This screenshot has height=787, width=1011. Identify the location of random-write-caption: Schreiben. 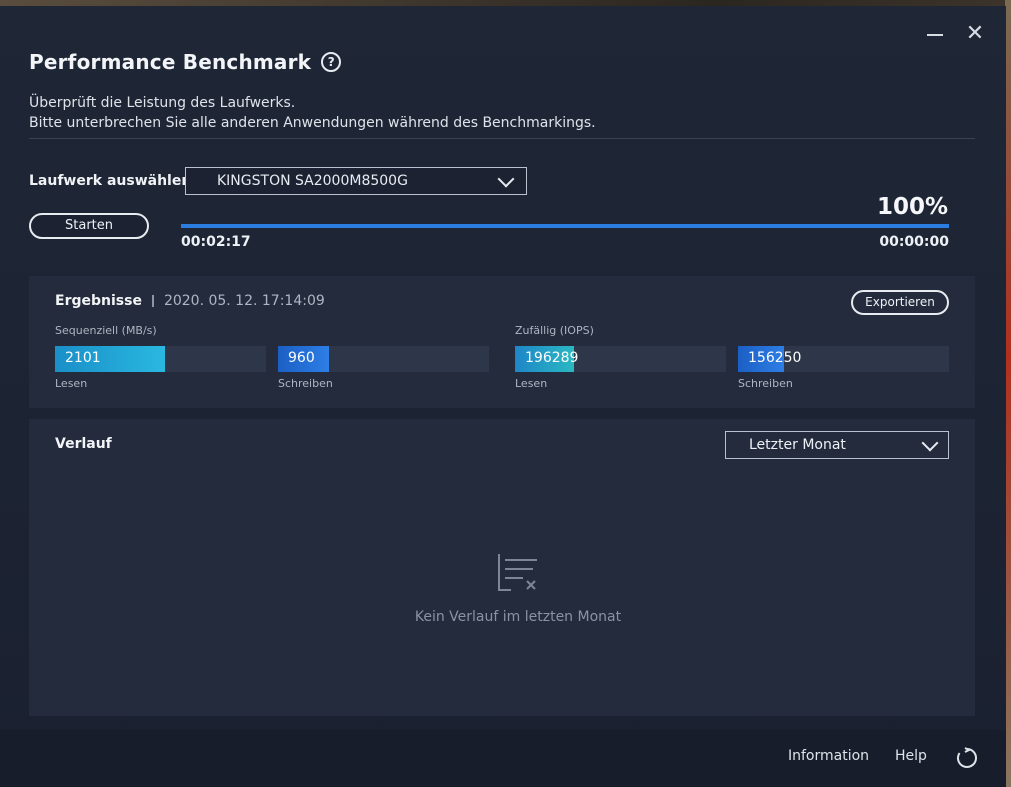
(765, 383).